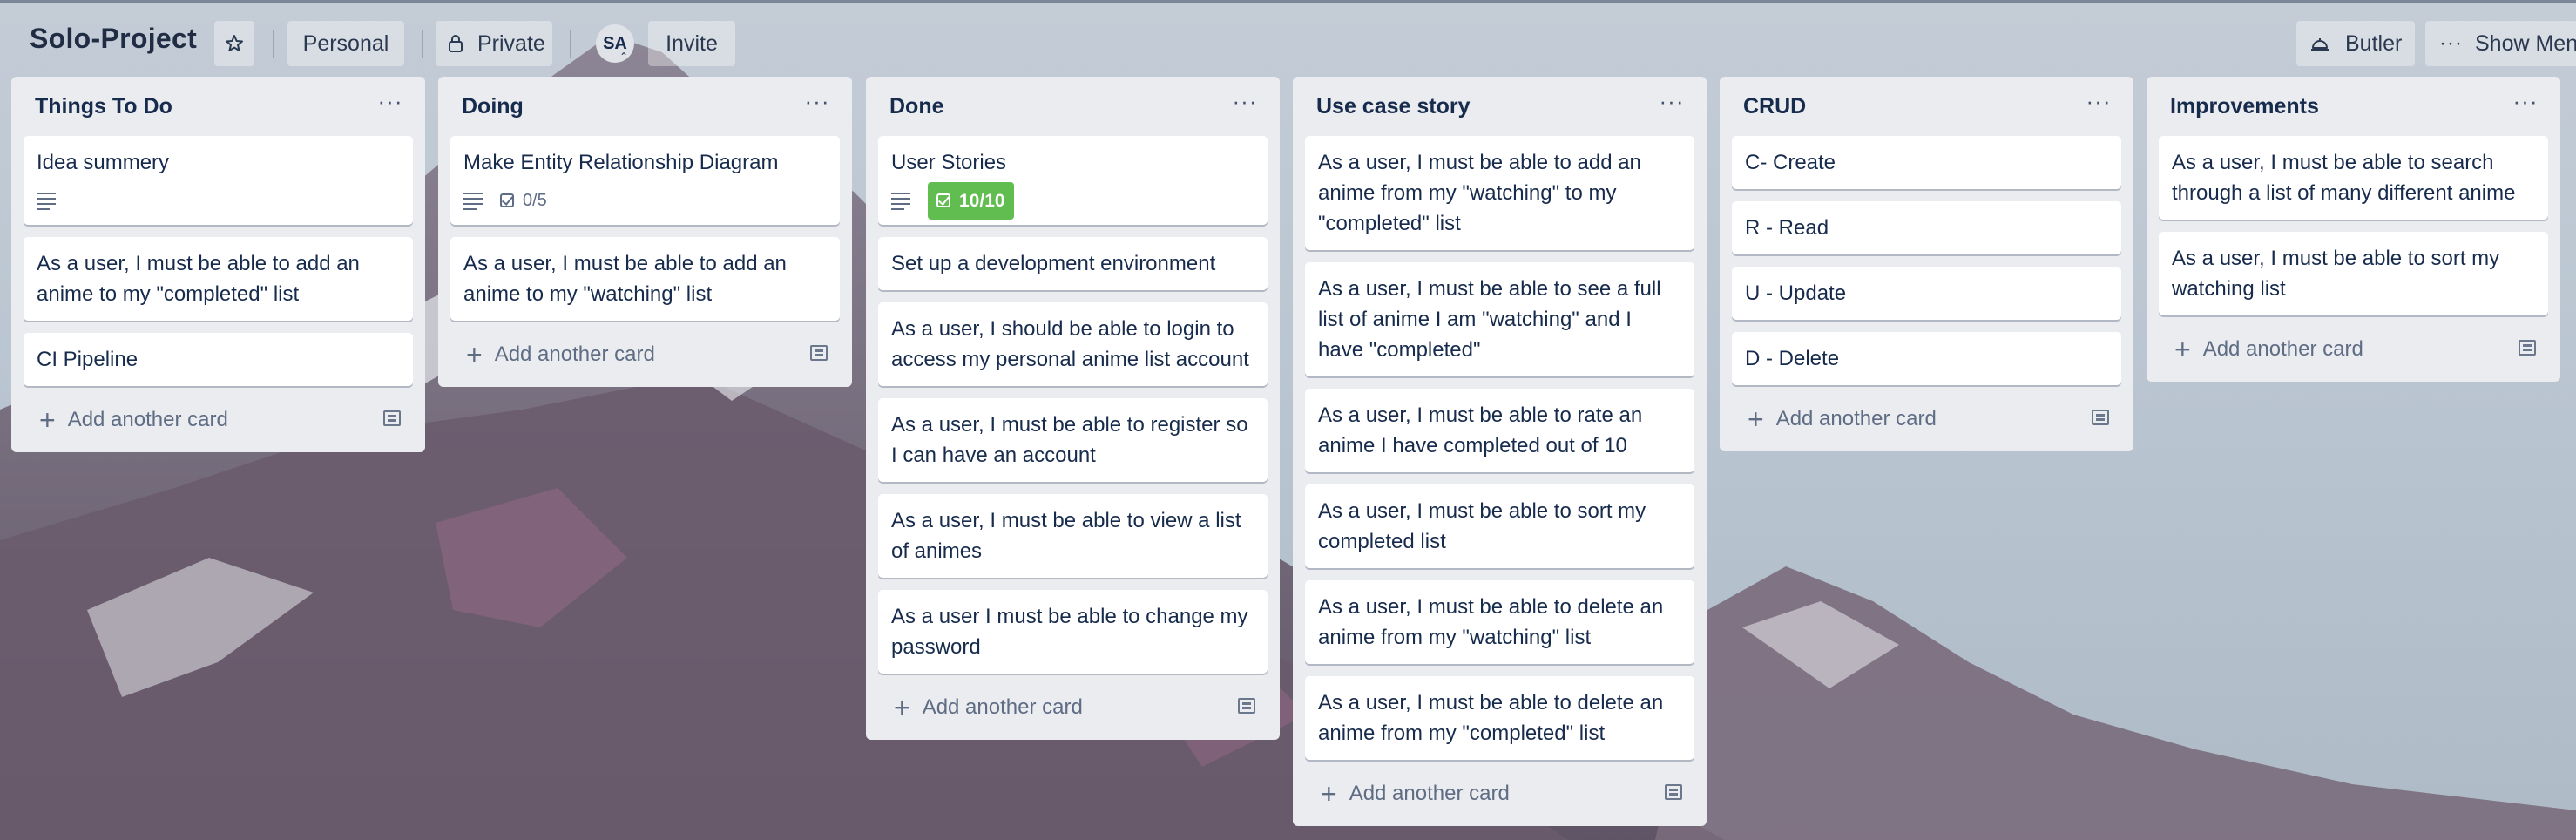 The height and width of the screenshot is (840, 2576). What do you see at coordinates (2355, 43) in the screenshot?
I see `butler-button: Butler` at bounding box center [2355, 43].